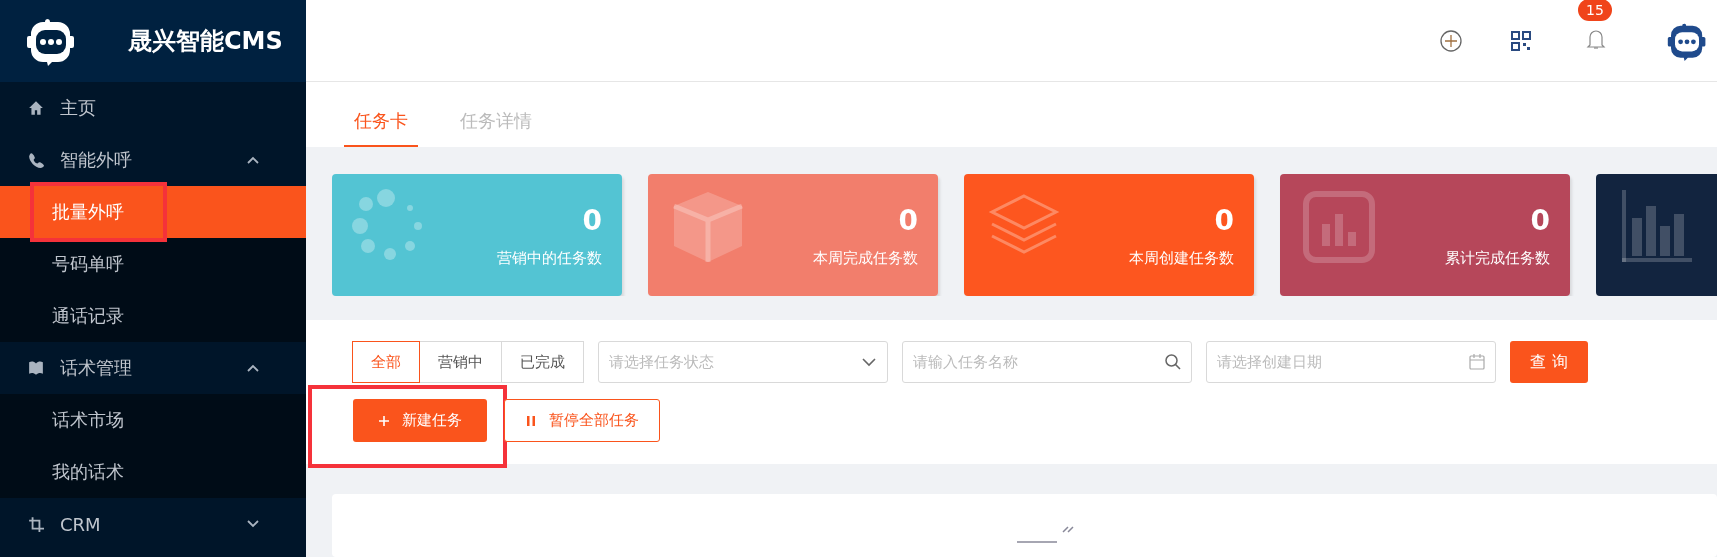 The image size is (1717, 557). What do you see at coordinates (205, 41) in the screenshot?
I see `app-title: 晟兴智能CMS` at bounding box center [205, 41].